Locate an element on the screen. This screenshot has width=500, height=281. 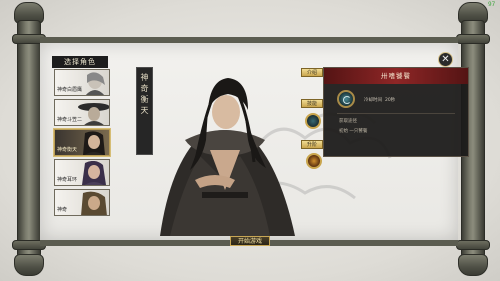
tooltip-title: 卅嗜饕餮 is located at coordinates (396, 76).